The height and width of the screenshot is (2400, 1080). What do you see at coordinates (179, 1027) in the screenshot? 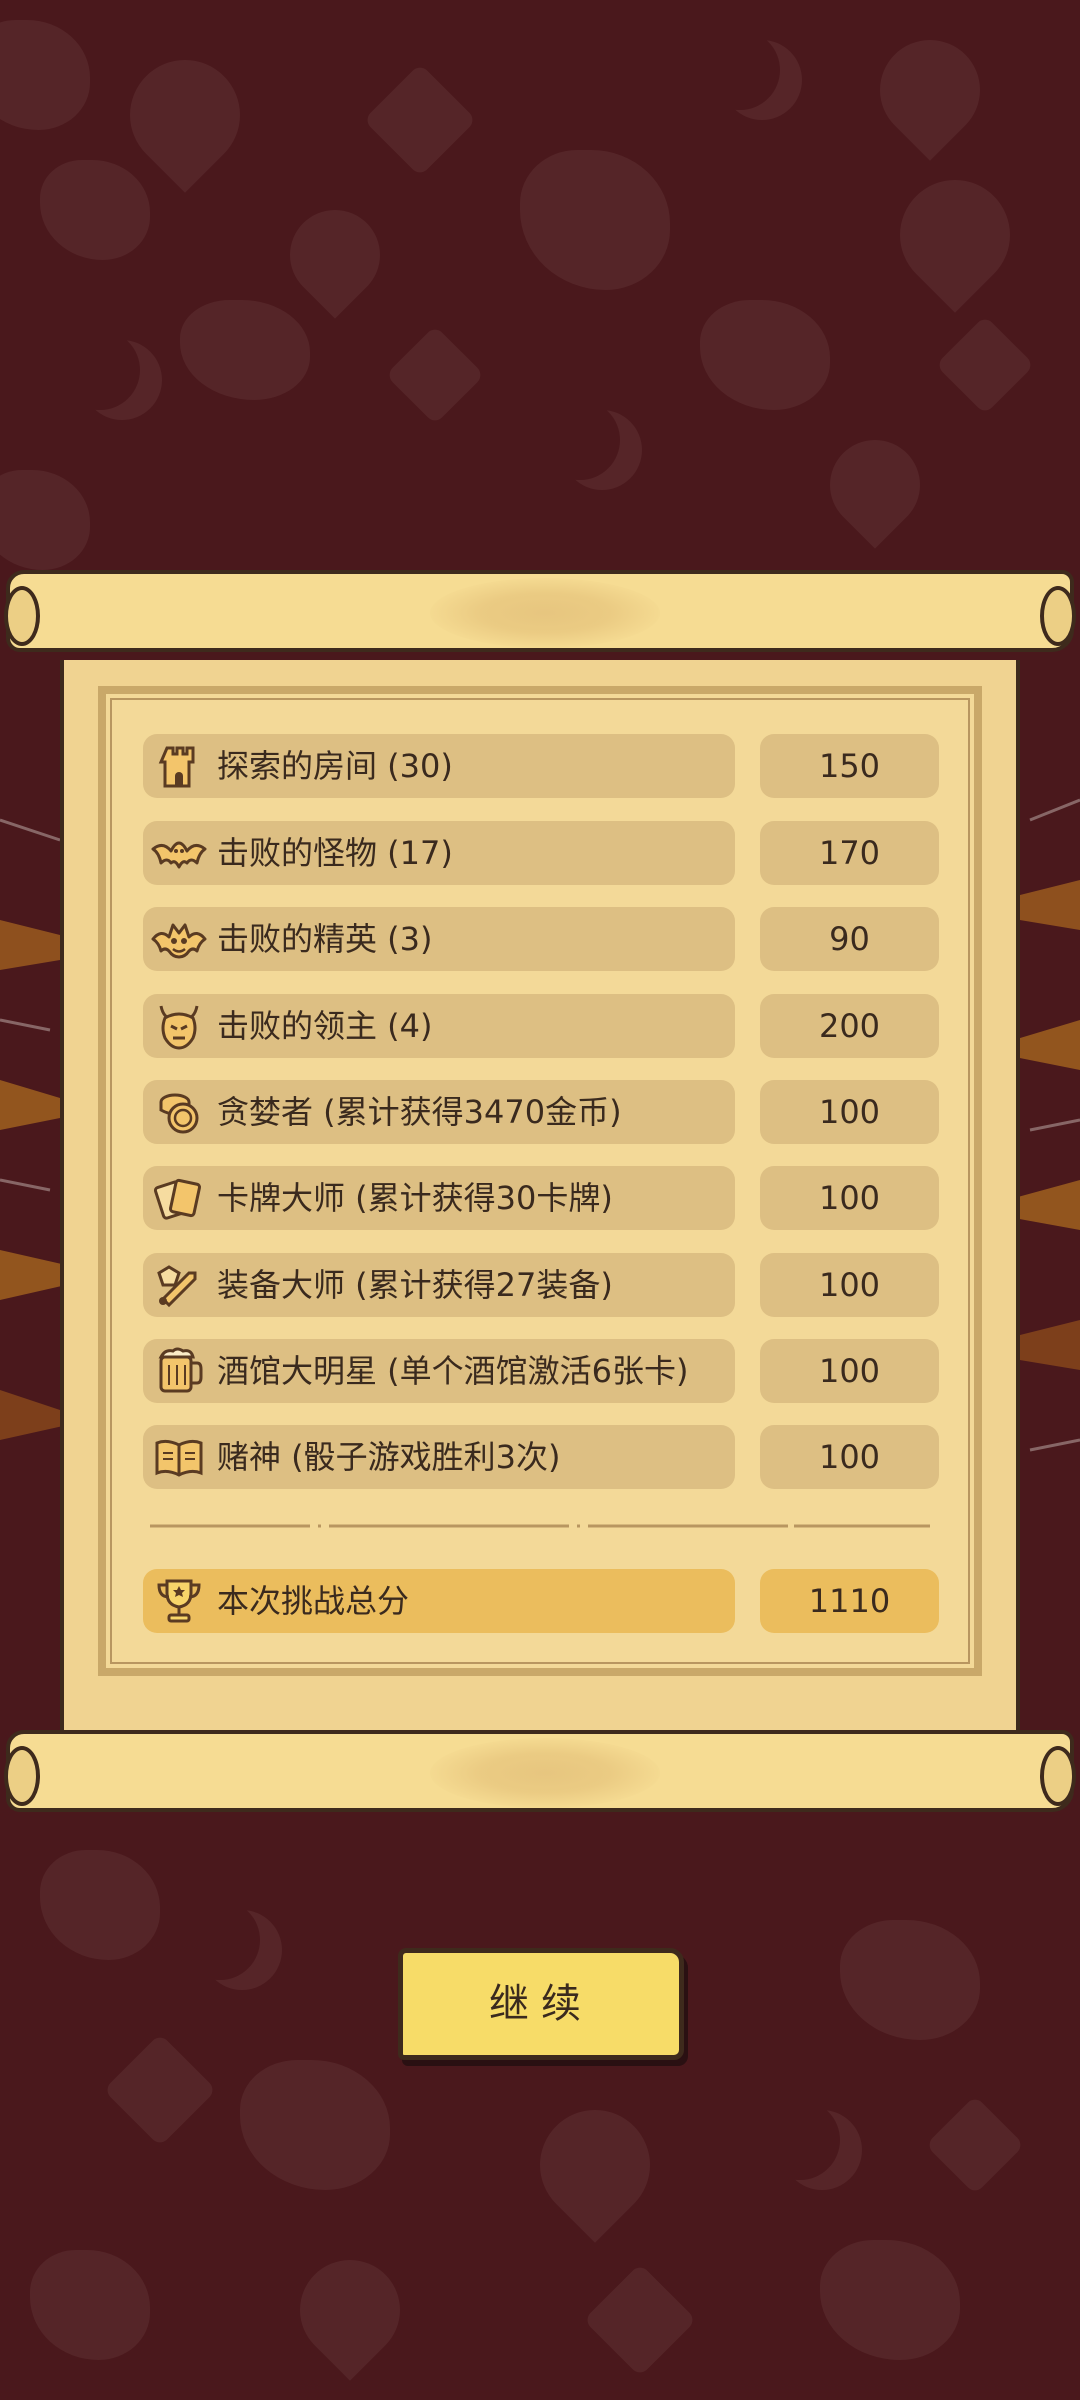
I see `boss-icon` at bounding box center [179, 1027].